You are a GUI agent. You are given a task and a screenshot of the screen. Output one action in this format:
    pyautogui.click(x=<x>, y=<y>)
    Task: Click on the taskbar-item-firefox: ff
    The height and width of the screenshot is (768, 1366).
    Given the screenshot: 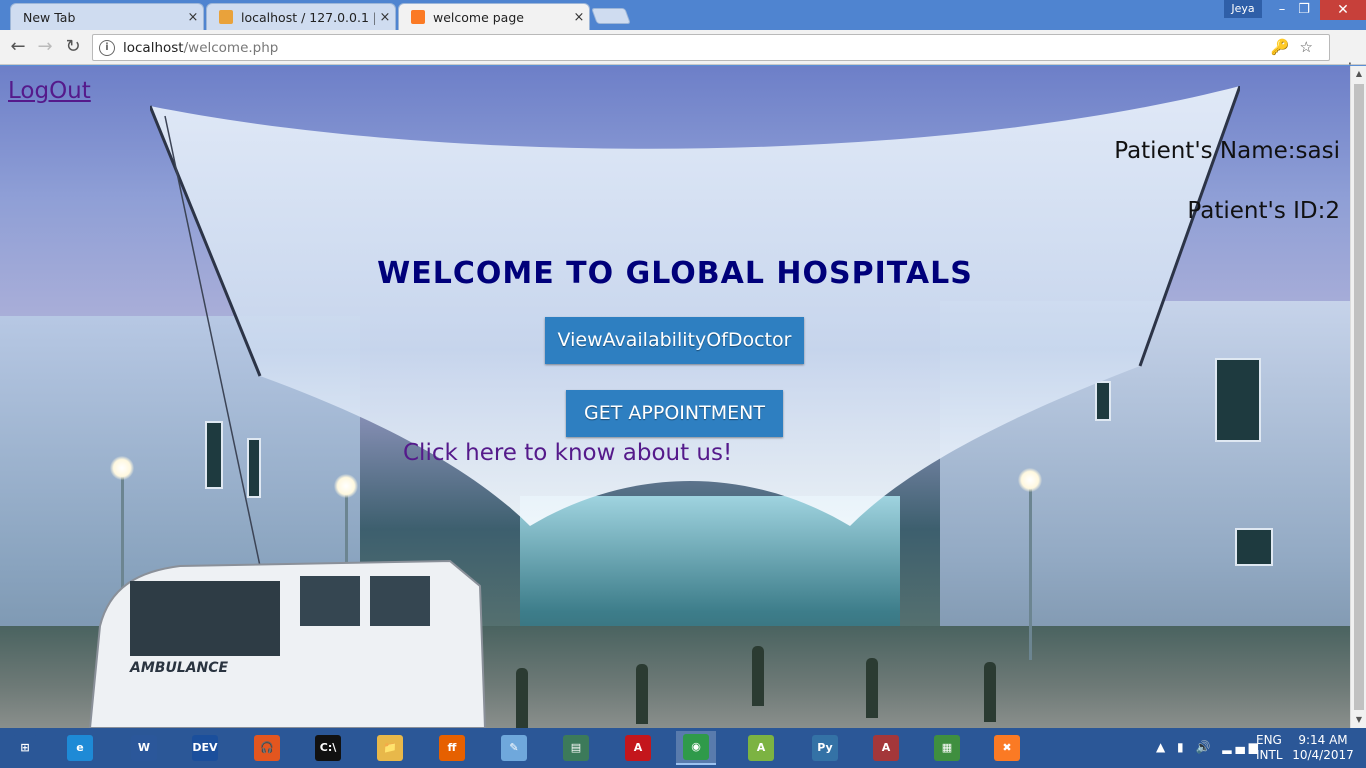 What is the action you would take?
    pyautogui.click(x=452, y=748)
    